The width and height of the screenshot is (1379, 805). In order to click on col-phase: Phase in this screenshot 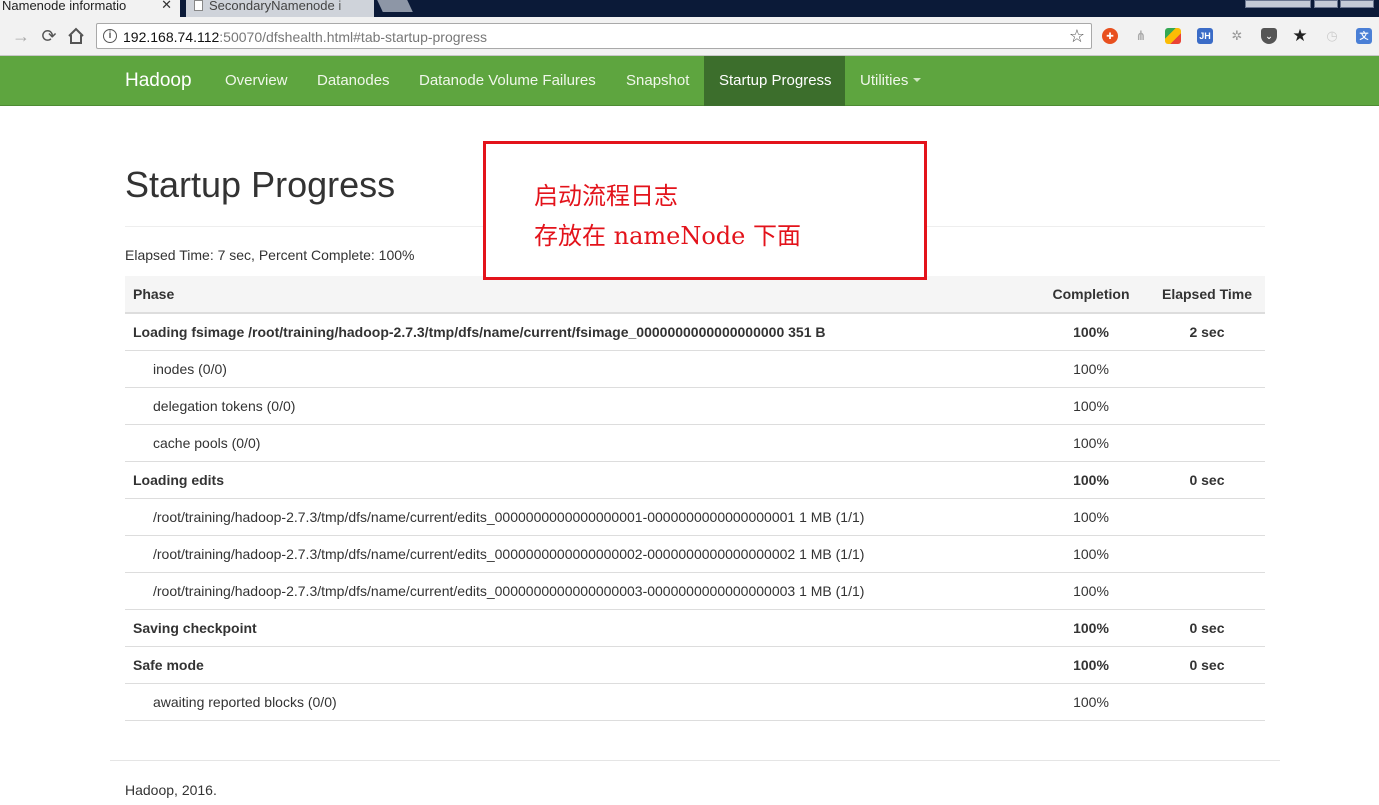, I will do `click(579, 295)`.